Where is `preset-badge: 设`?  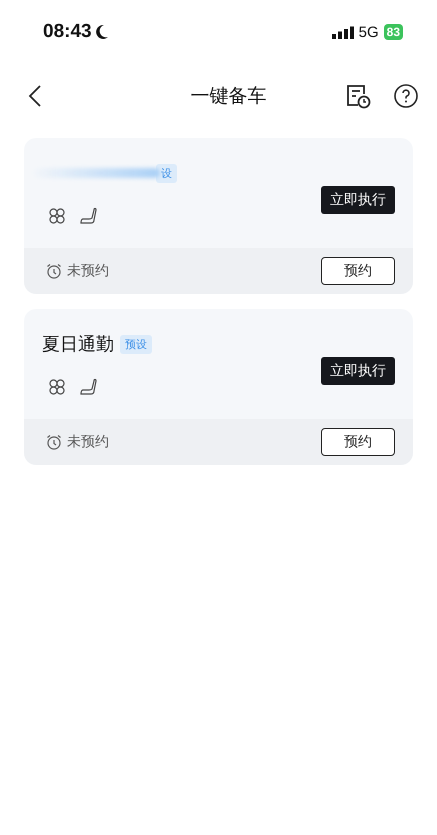 preset-badge: 设 is located at coordinates (166, 173).